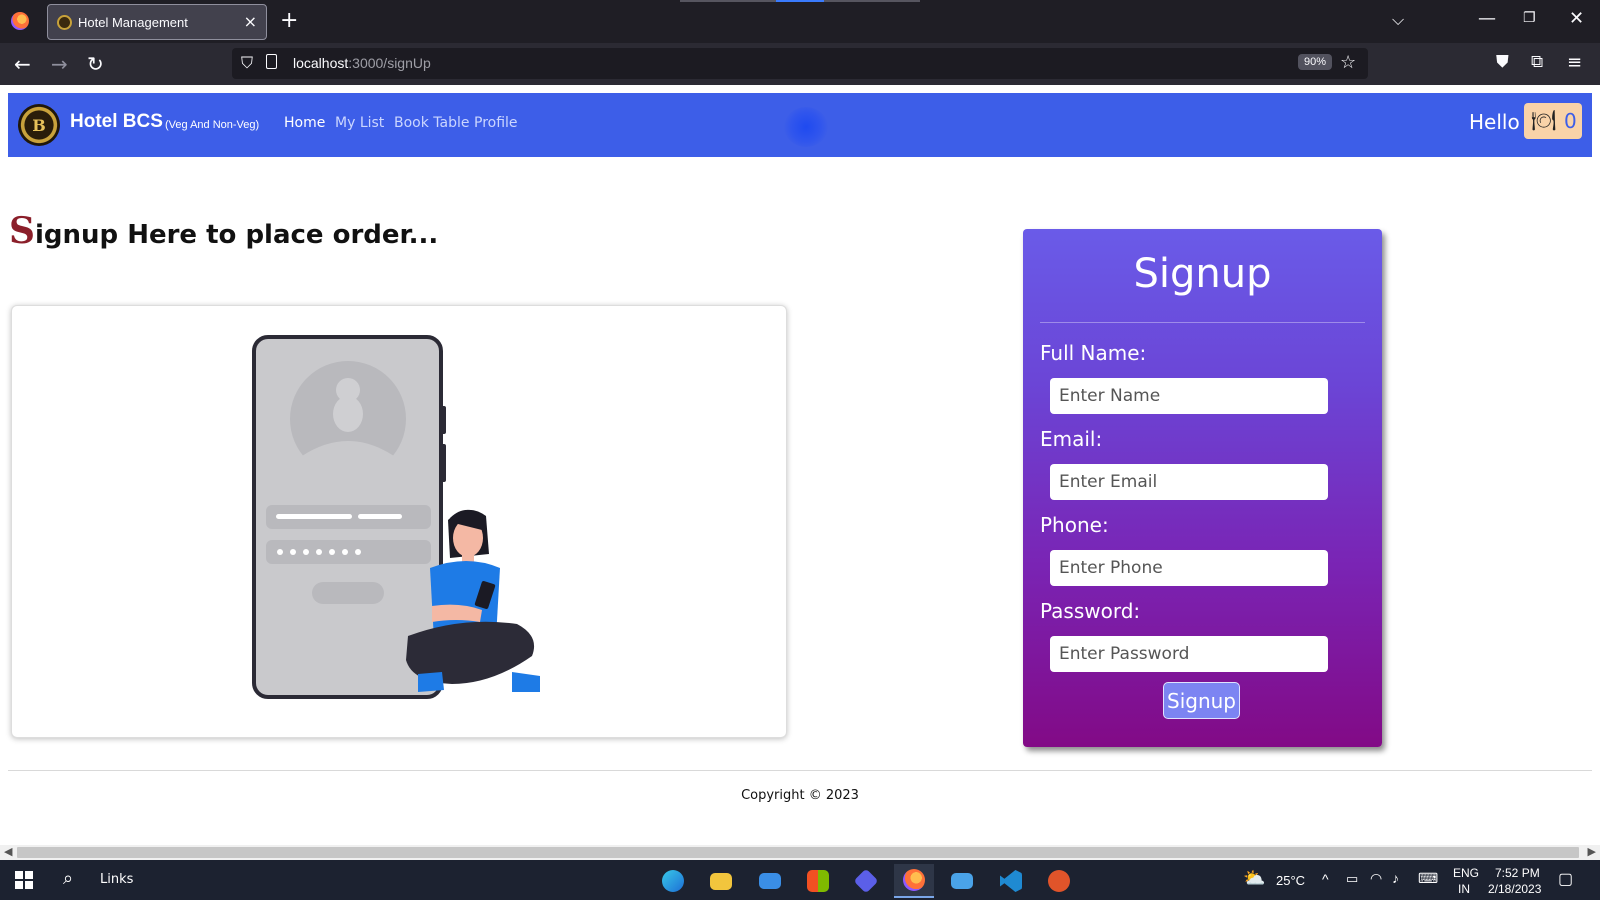 The image size is (1600, 900). Describe the element at coordinates (1502, 62) in the screenshot. I see `pocket-icon: ⛊` at that location.